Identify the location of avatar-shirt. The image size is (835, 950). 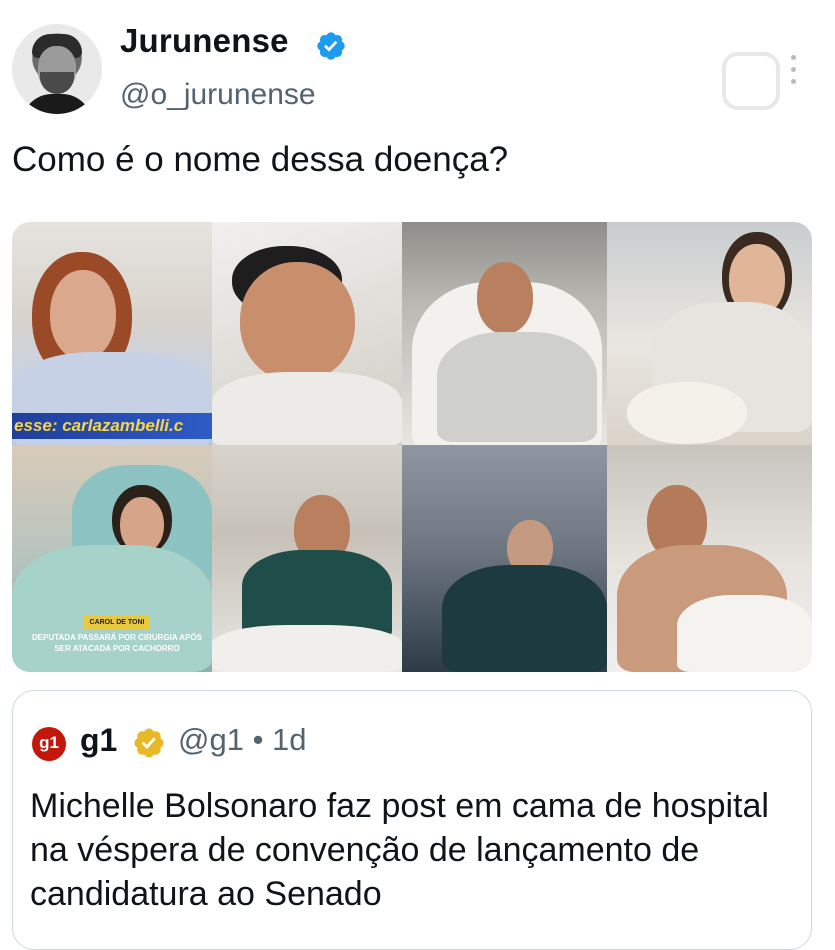
(57, 104).